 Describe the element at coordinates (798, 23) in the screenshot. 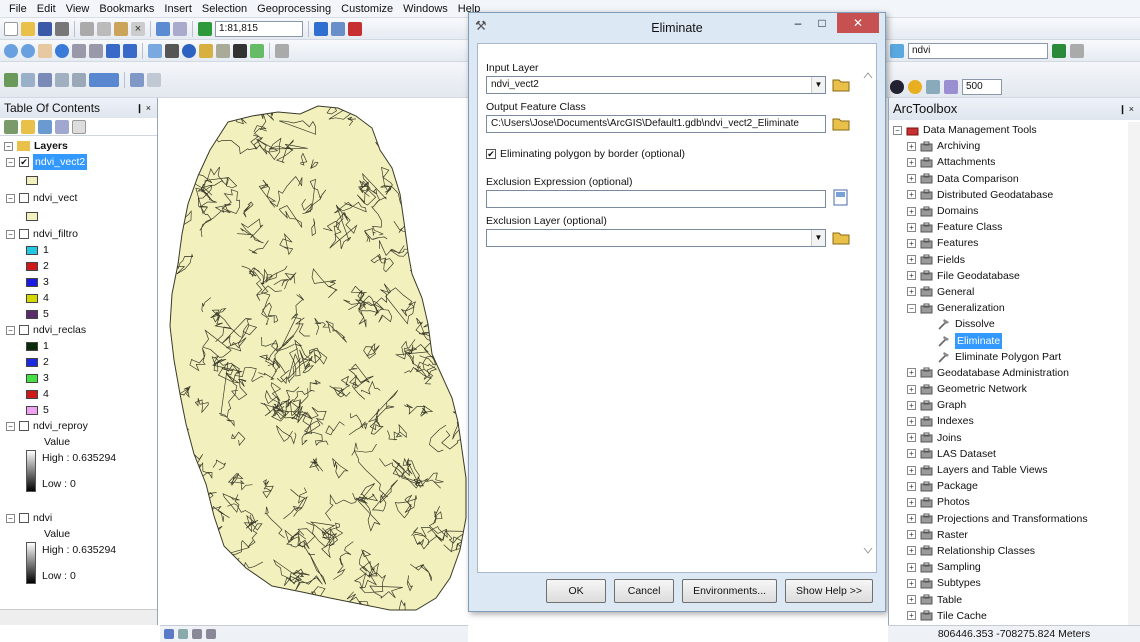

I see `minimize-button: –` at that location.